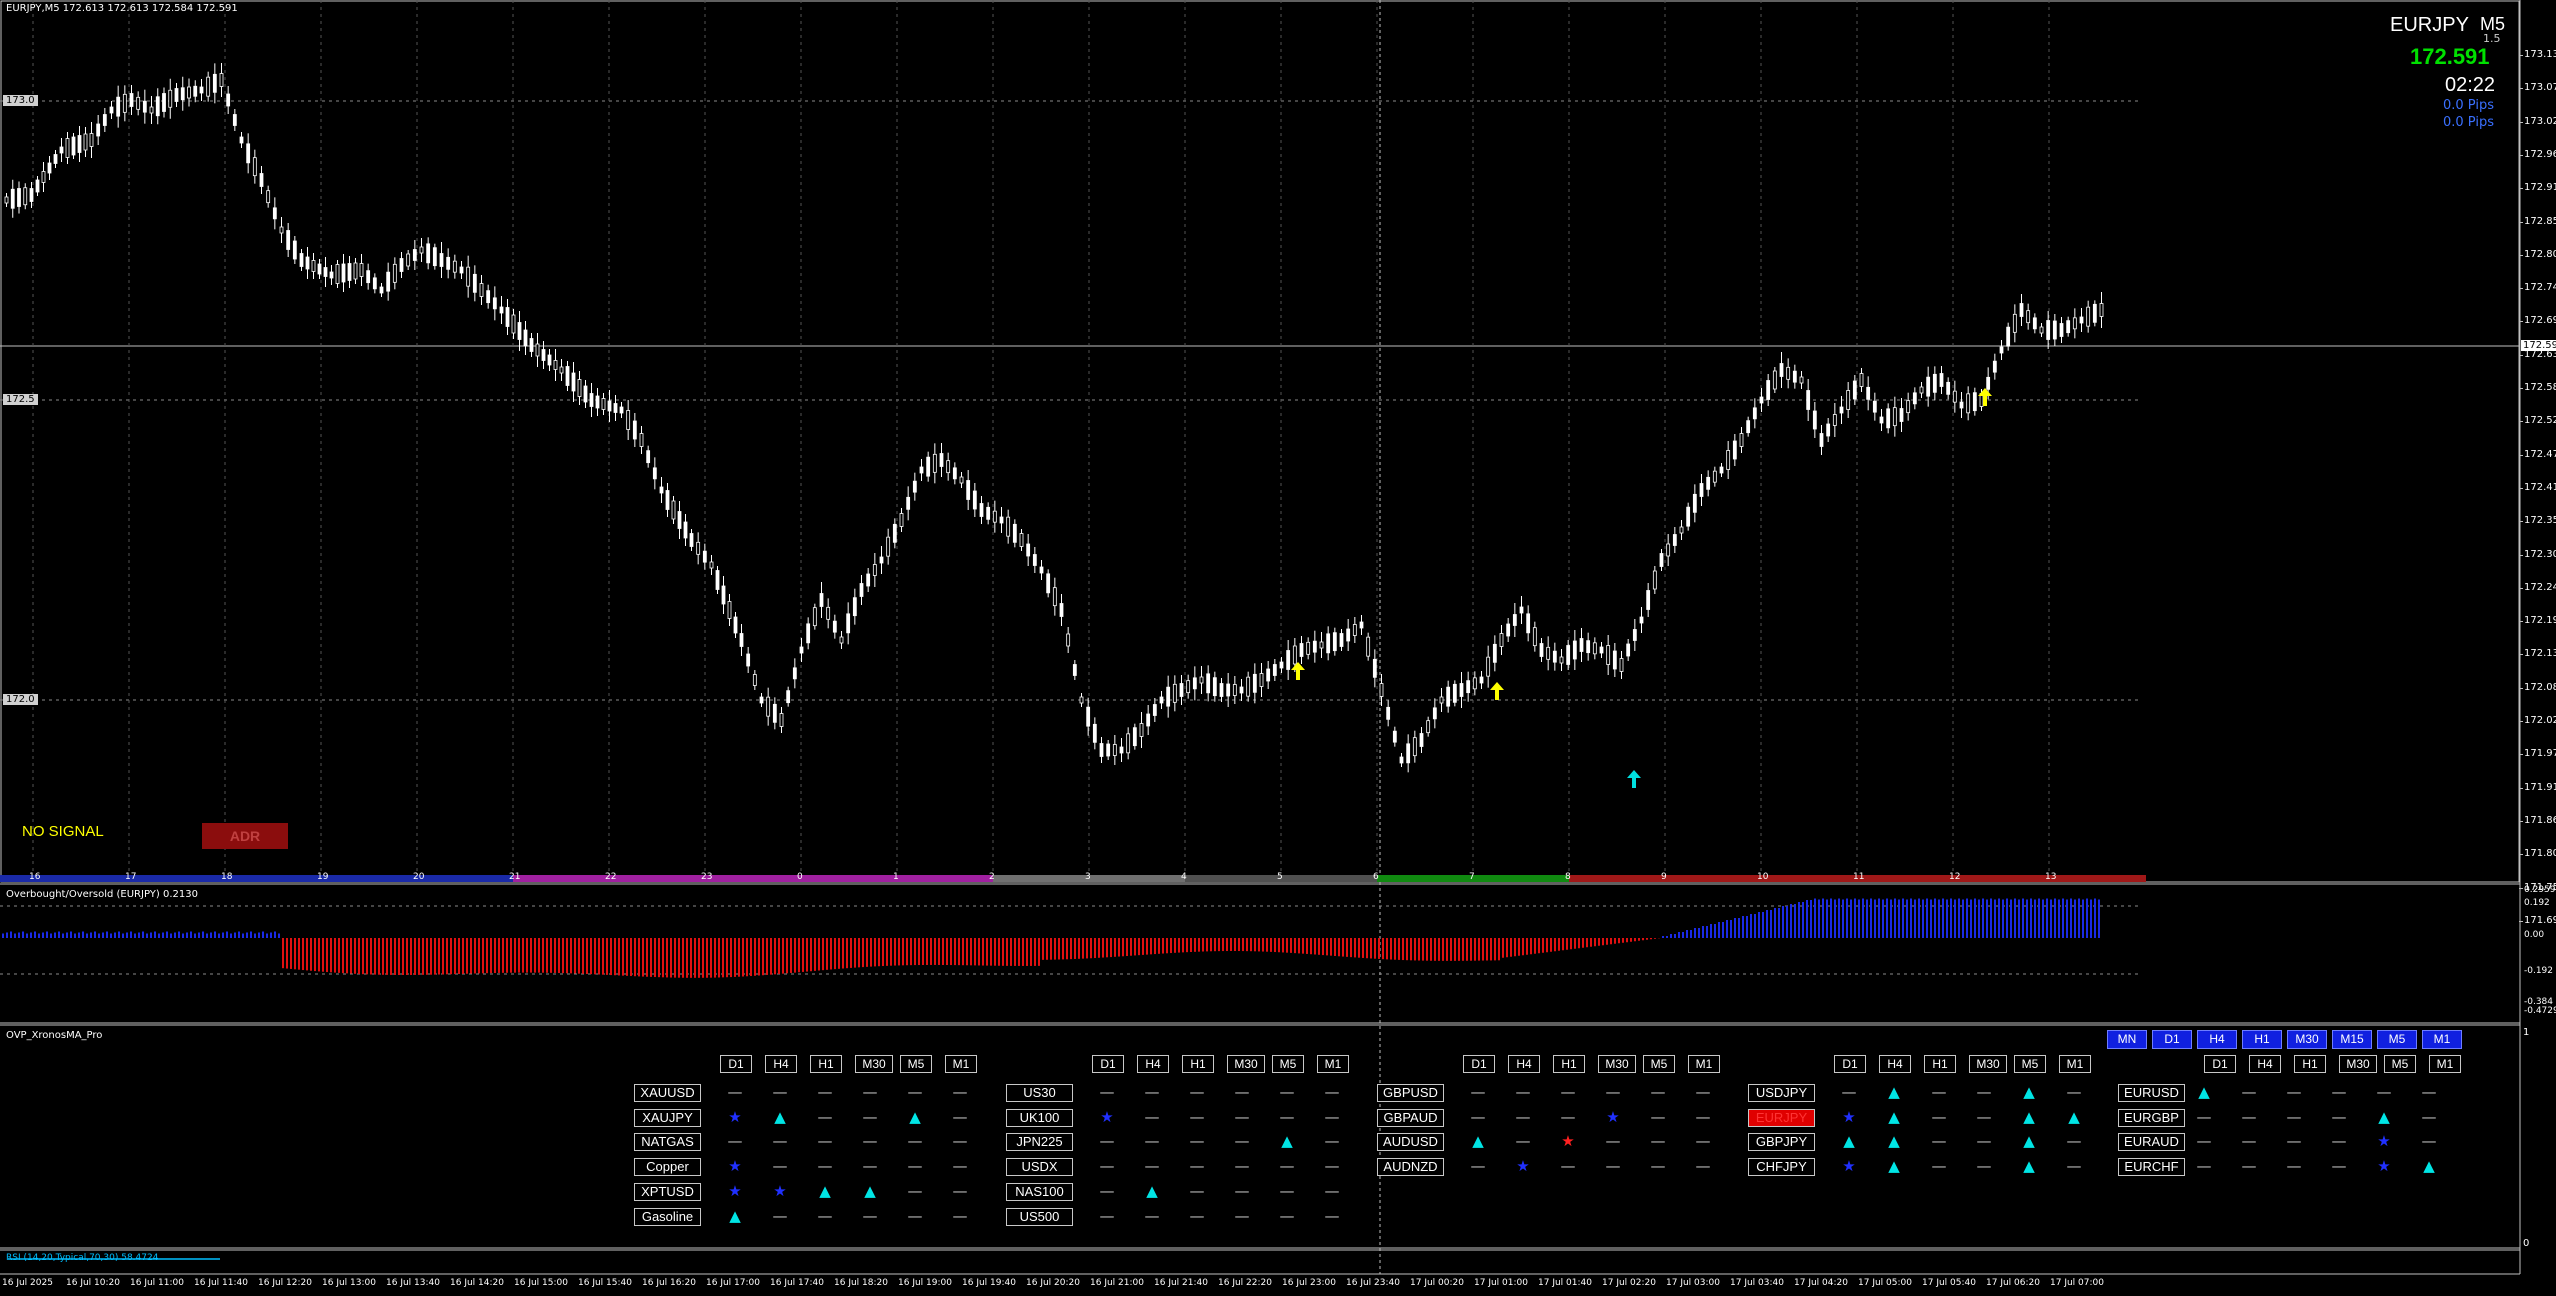 This screenshot has height=1296, width=2556. I want to click on symbol-button-xptusd: XPTUSD, so click(667, 1192).